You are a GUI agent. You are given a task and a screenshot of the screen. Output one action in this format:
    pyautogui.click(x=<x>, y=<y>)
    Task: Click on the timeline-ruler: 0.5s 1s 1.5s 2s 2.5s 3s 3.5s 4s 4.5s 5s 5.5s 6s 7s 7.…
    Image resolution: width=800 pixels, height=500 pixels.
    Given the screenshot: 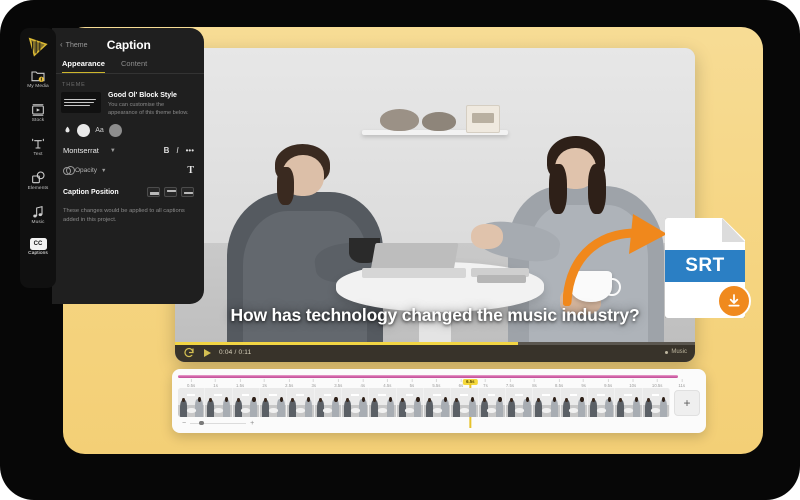 What is the action you would take?
    pyautogui.click(x=439, y=400)
    